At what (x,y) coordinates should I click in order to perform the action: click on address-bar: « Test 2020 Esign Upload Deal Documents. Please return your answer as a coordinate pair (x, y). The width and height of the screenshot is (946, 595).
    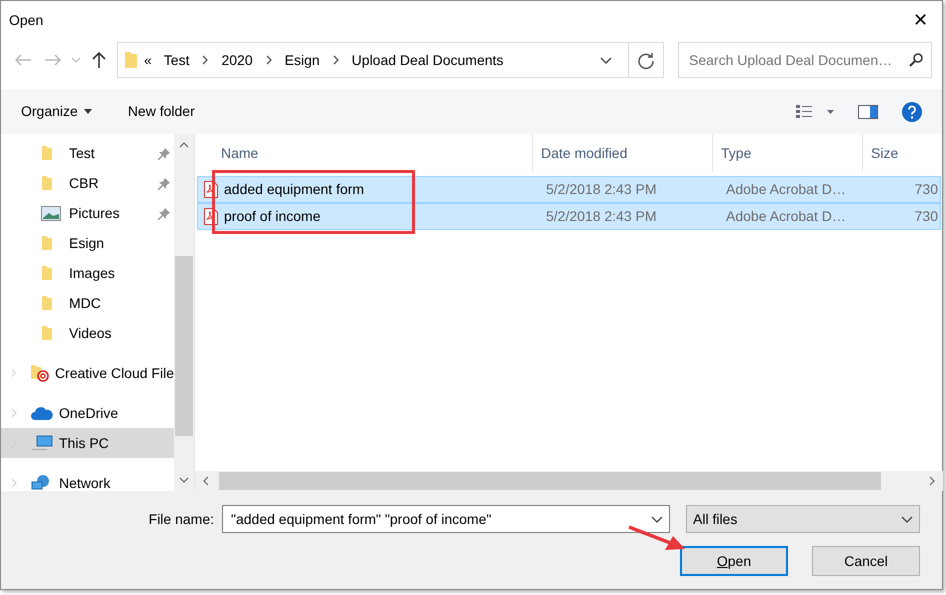
    Looking at the image, I should click on (390, 60).